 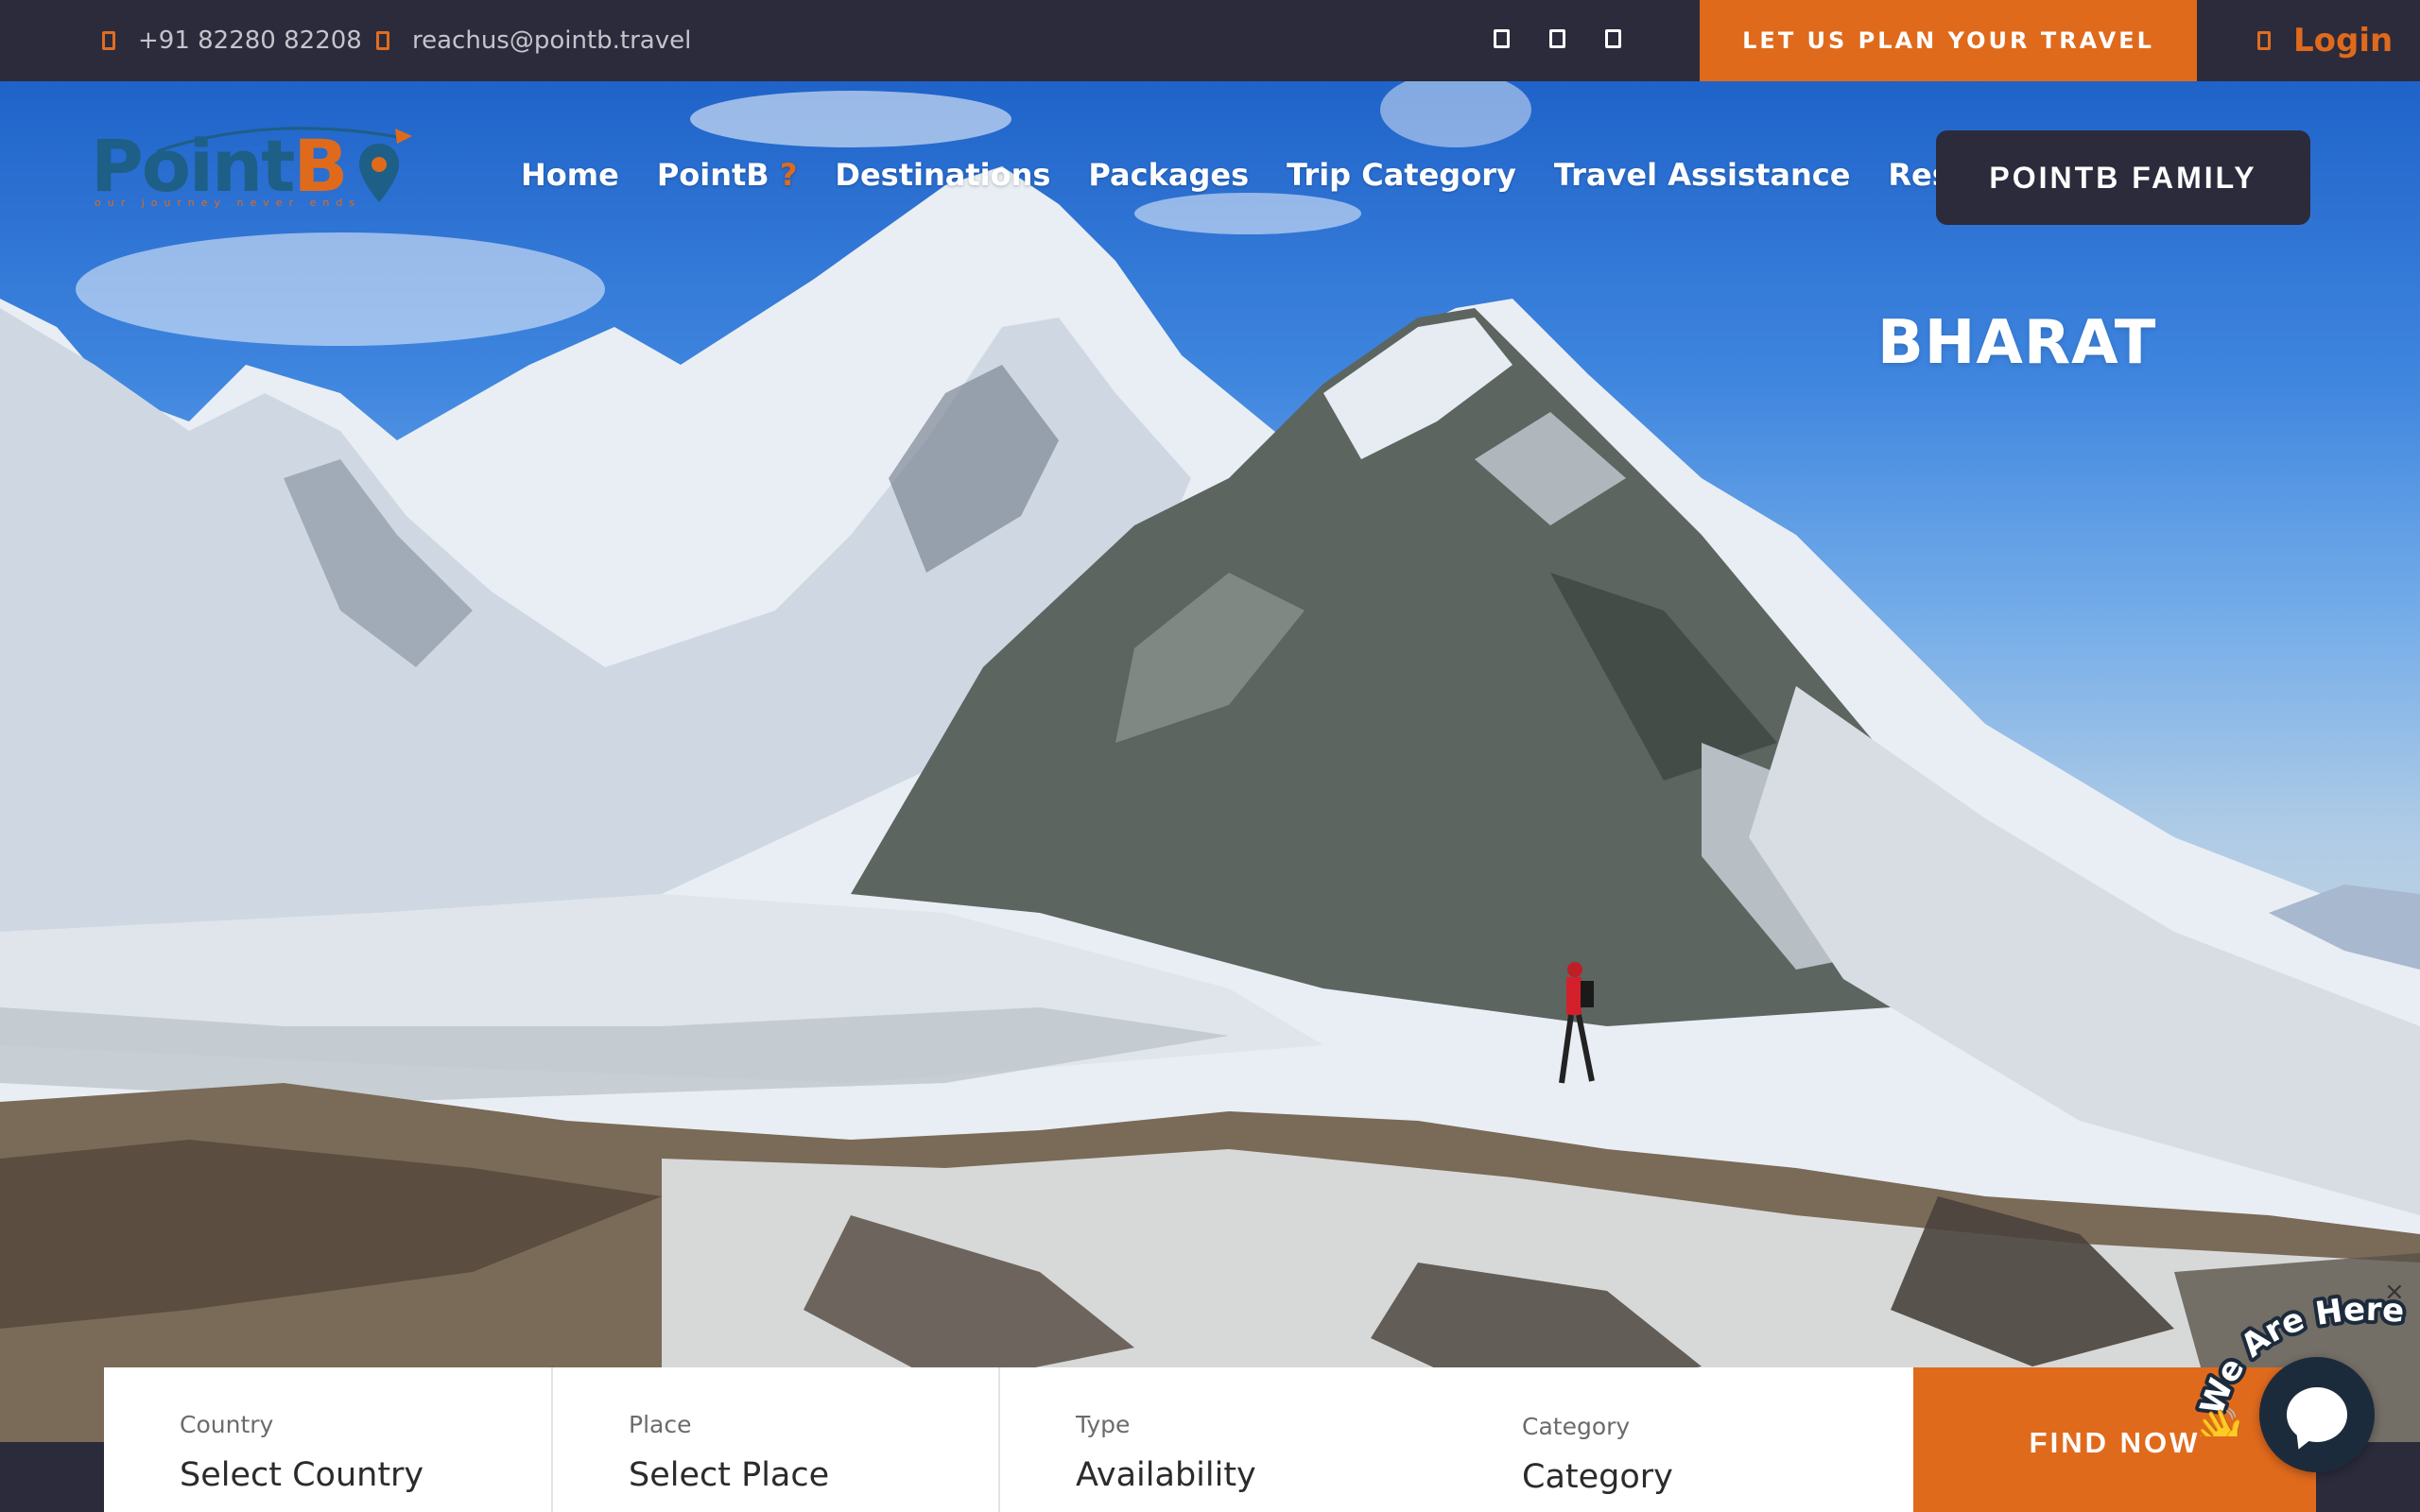 I want to click on chat-close-icon: ×, so click(x=2394, y=1292).